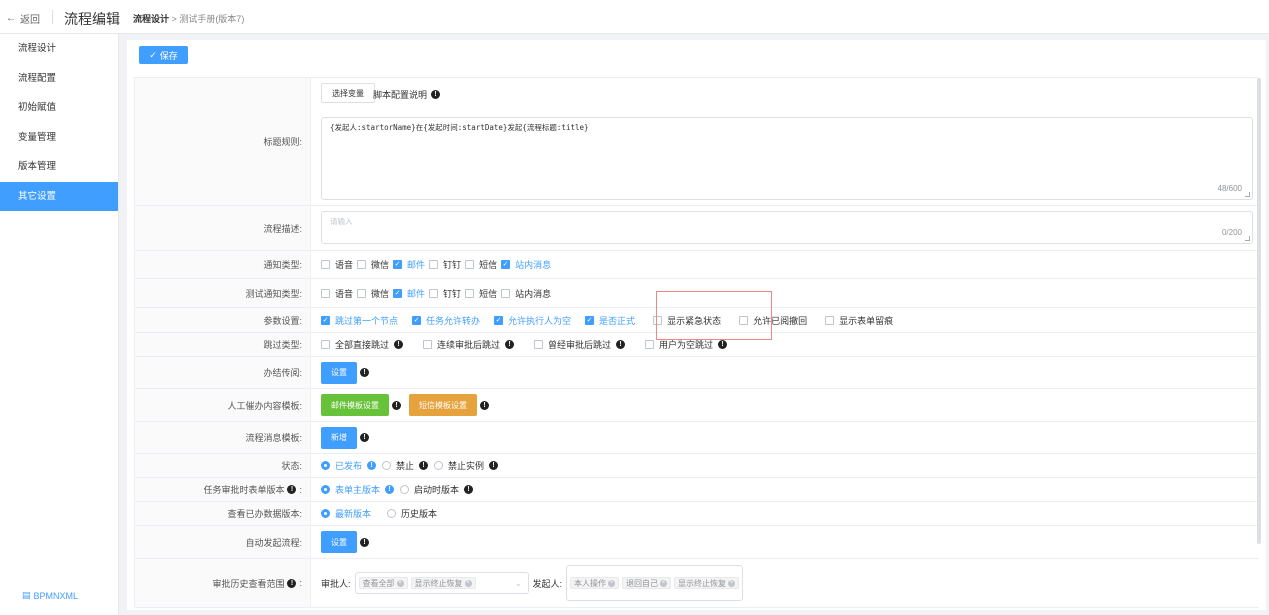 This screenshot has height=615, width=1269. Describe the element at coordinates (610, 320) in the screenshot. I see `param-formal-checkbox: ✓ 是否正式` at that location.